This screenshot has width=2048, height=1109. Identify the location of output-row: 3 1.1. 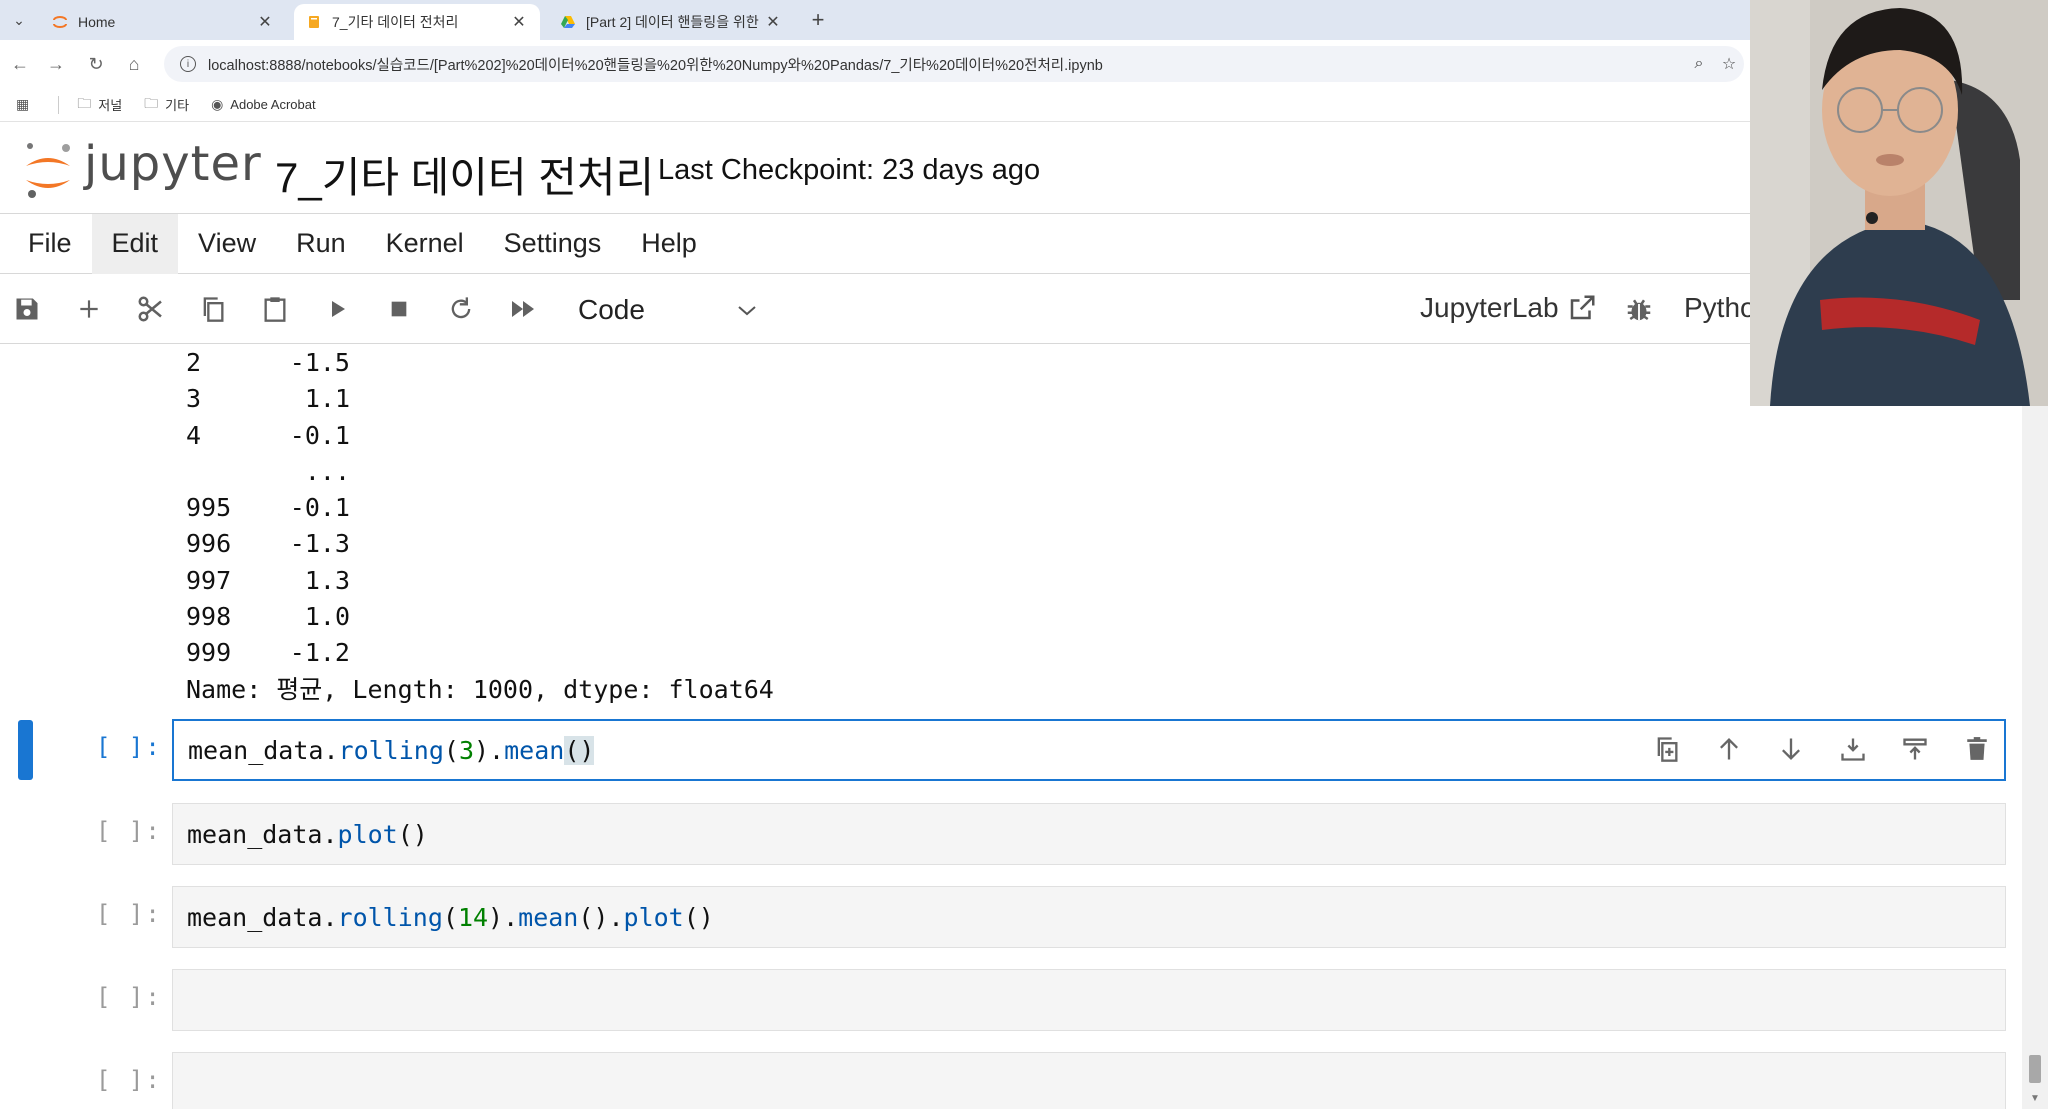
(268, 399).